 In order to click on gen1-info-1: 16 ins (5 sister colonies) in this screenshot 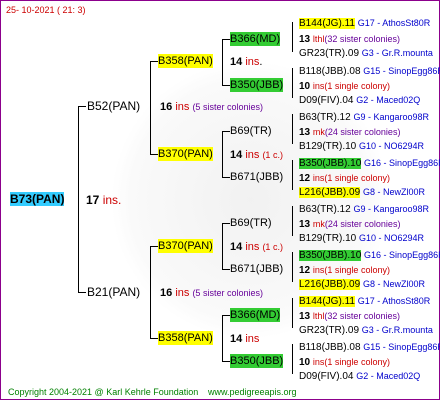, I will do `click(211, 107)`.